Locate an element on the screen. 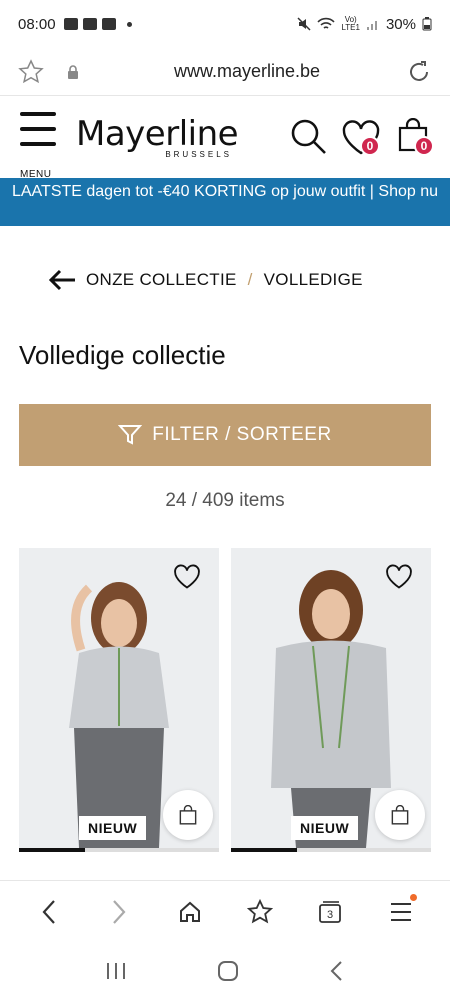 Image resolution: width=450 pixels, height=1000 pixels. reload-icon is located at coordinates (419, 72).